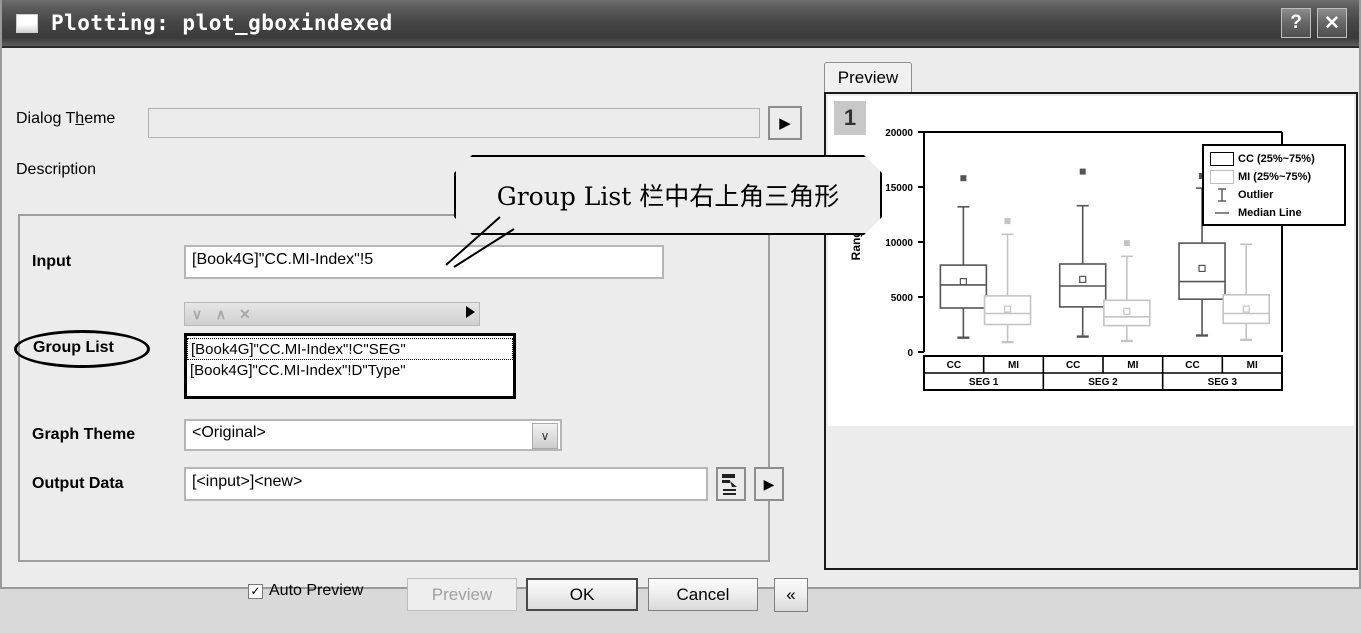  What do you see at coordinates (332, 314) in the screenshot?
I see `group-list-toolbar: ∨ ∧ ✕` at bounding box center [332, 314].